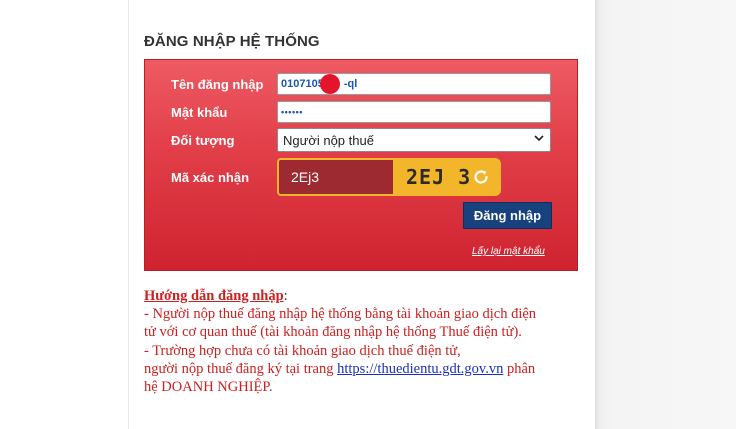 The height and width of the screenshot is (429, 736). Describe the element at coordinates (414, 84) in the screenshot. I see `username-input: 0107105 -ql` at that location.